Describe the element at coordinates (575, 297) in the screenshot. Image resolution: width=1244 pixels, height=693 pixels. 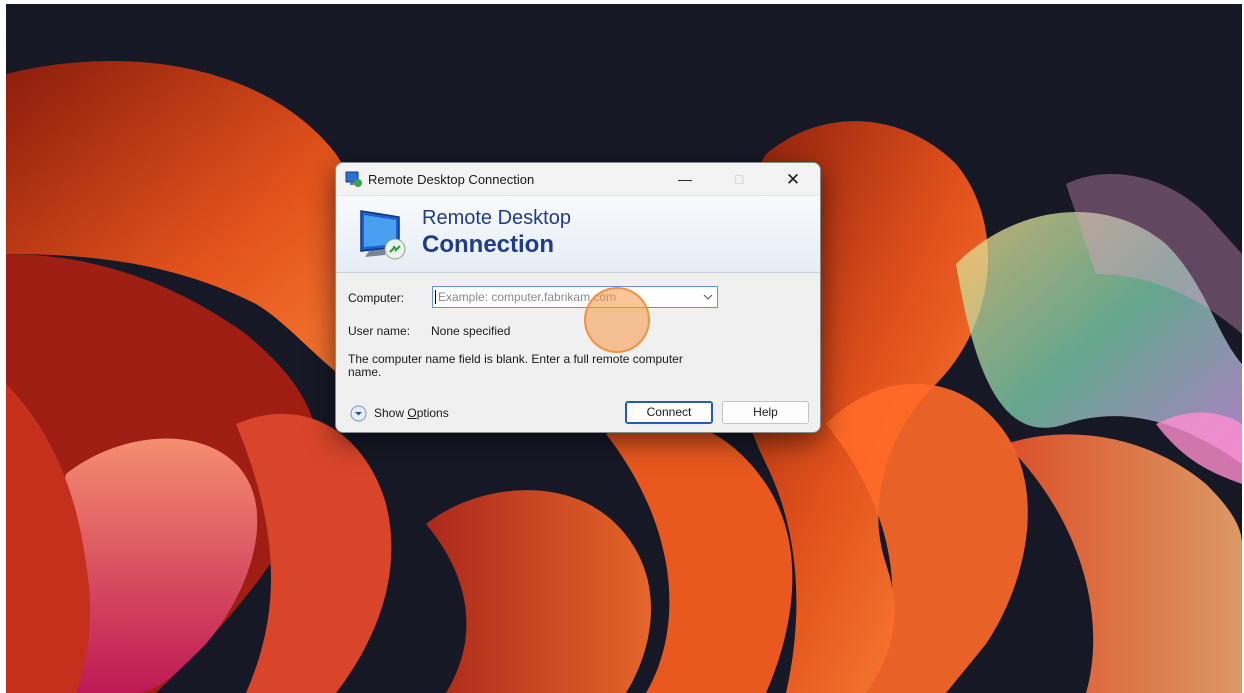
I see `computer-combobox: Example: computer.fabrikam.com` at that location.